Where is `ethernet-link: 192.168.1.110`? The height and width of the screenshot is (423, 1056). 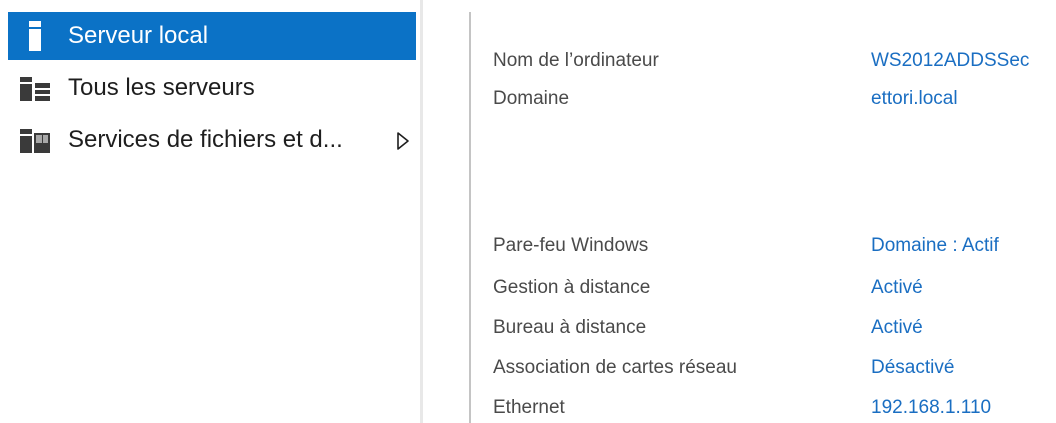
ethernet-link: 192.168.1.110 is located at coordinates (931, 408).